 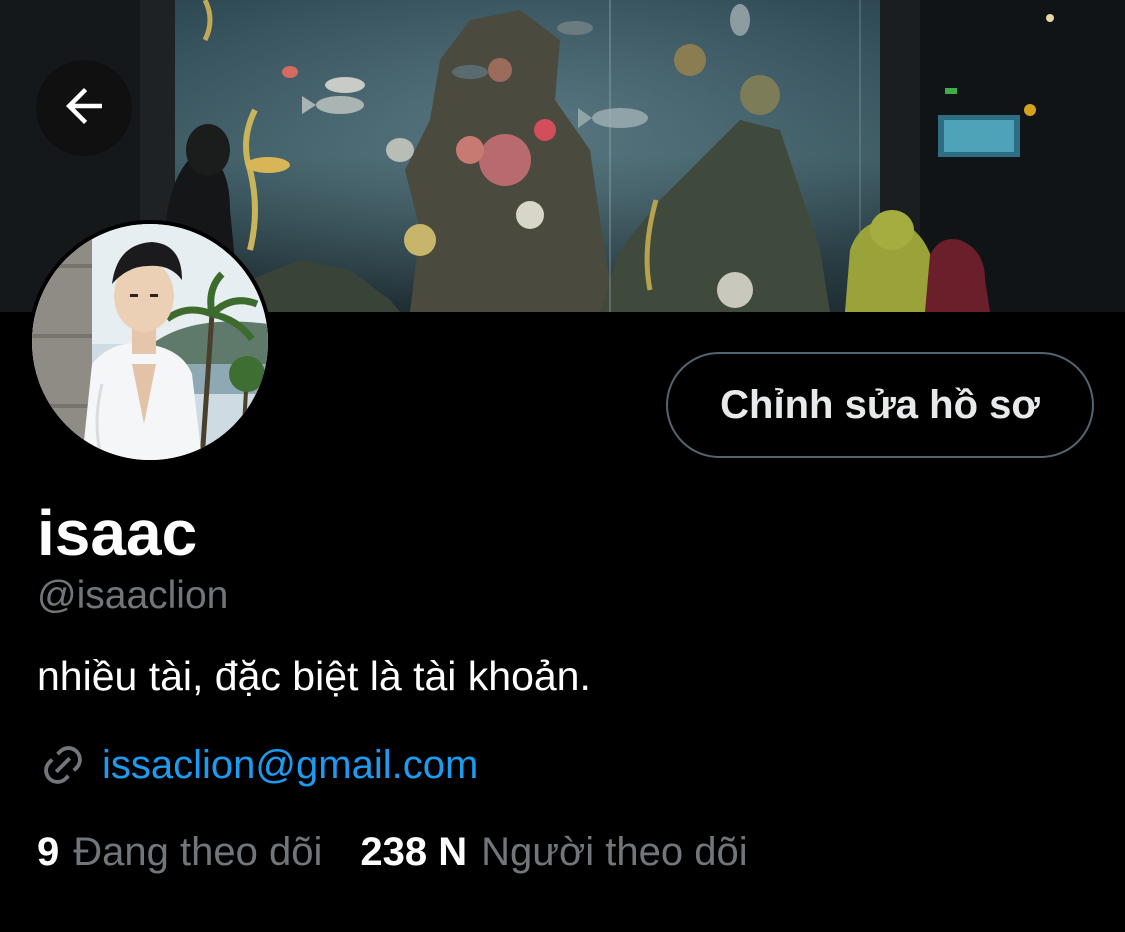 I want to click on following-label: Đang theo dõi, so click(x=198, y=852).